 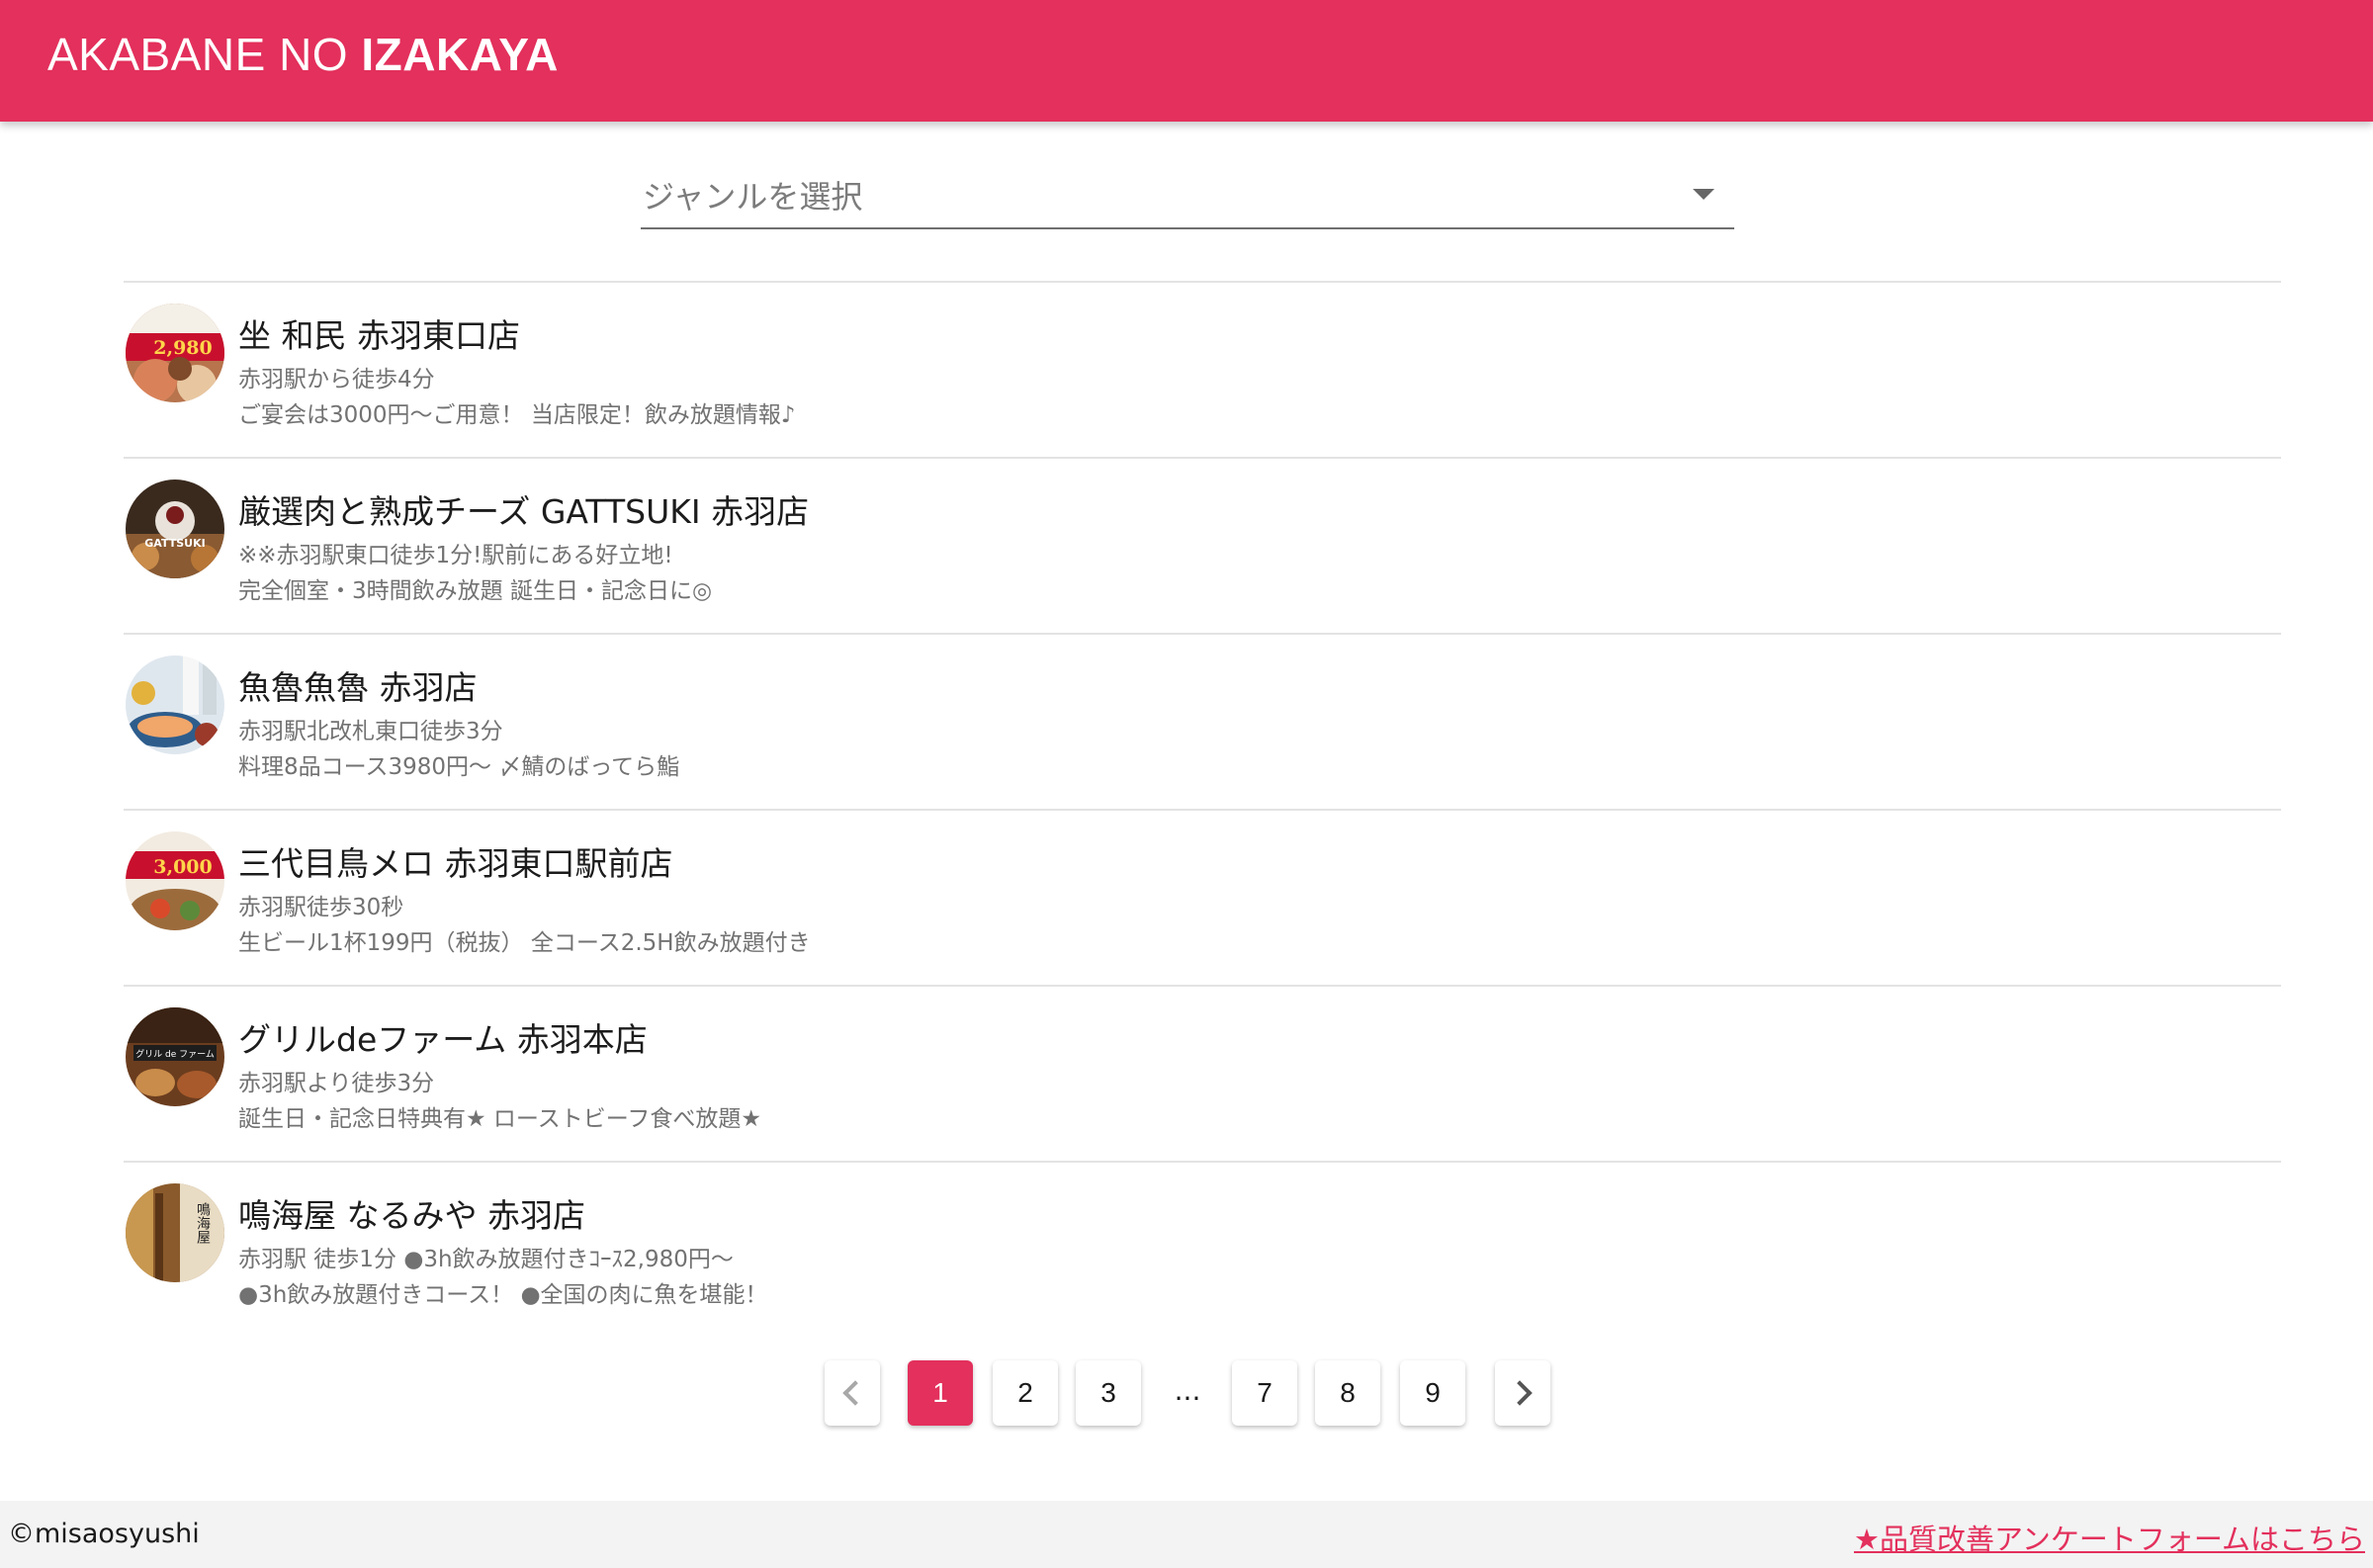 What do you see at coordinates (379, 336) in the screenshot?
I see `restaurant-name: 坐 和民 赤羽東口店` at bounding box center [379, 336].